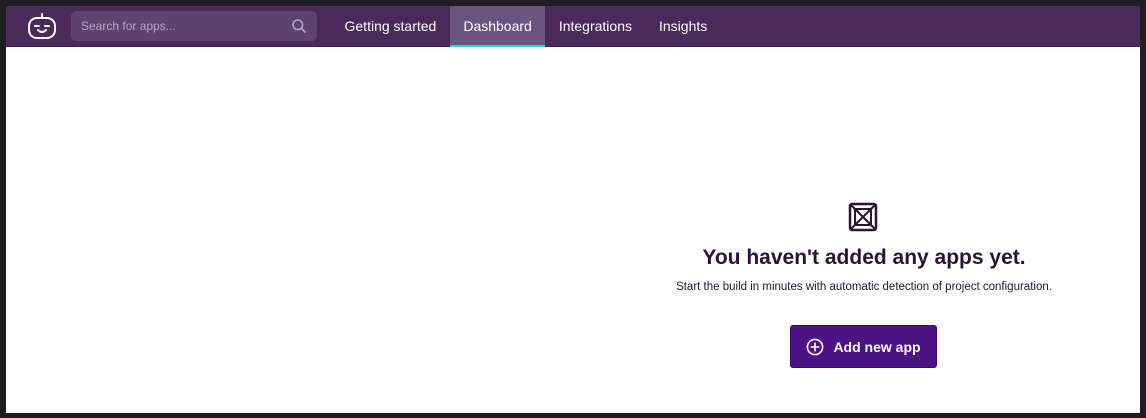 The height and width of the screenshot is (418, 1146). What do you see at coordinates (595, 26) in the screenshot?
I see `tab-integrations: Integrations` at bounding box center [595, 26].